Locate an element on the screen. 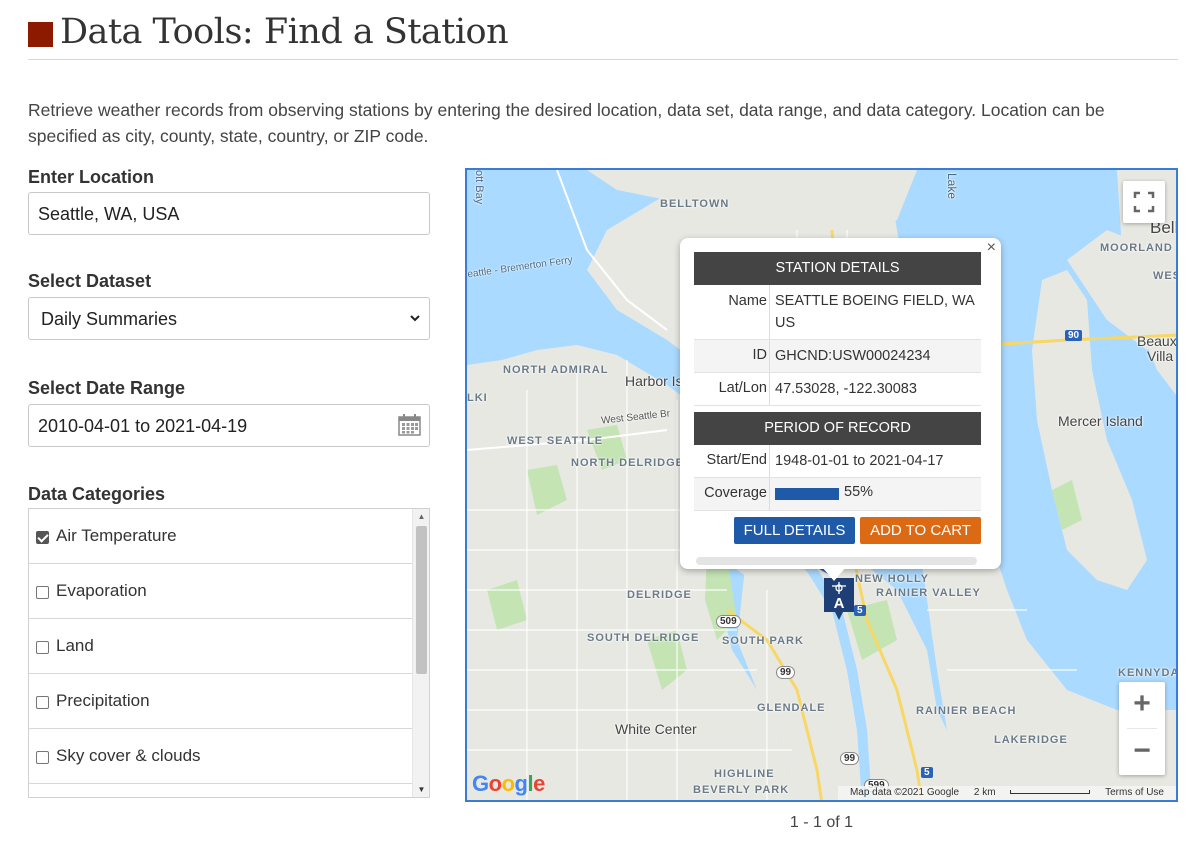  map-data-credit: Map data ©2021 Google is located at coordinates (904, 792).